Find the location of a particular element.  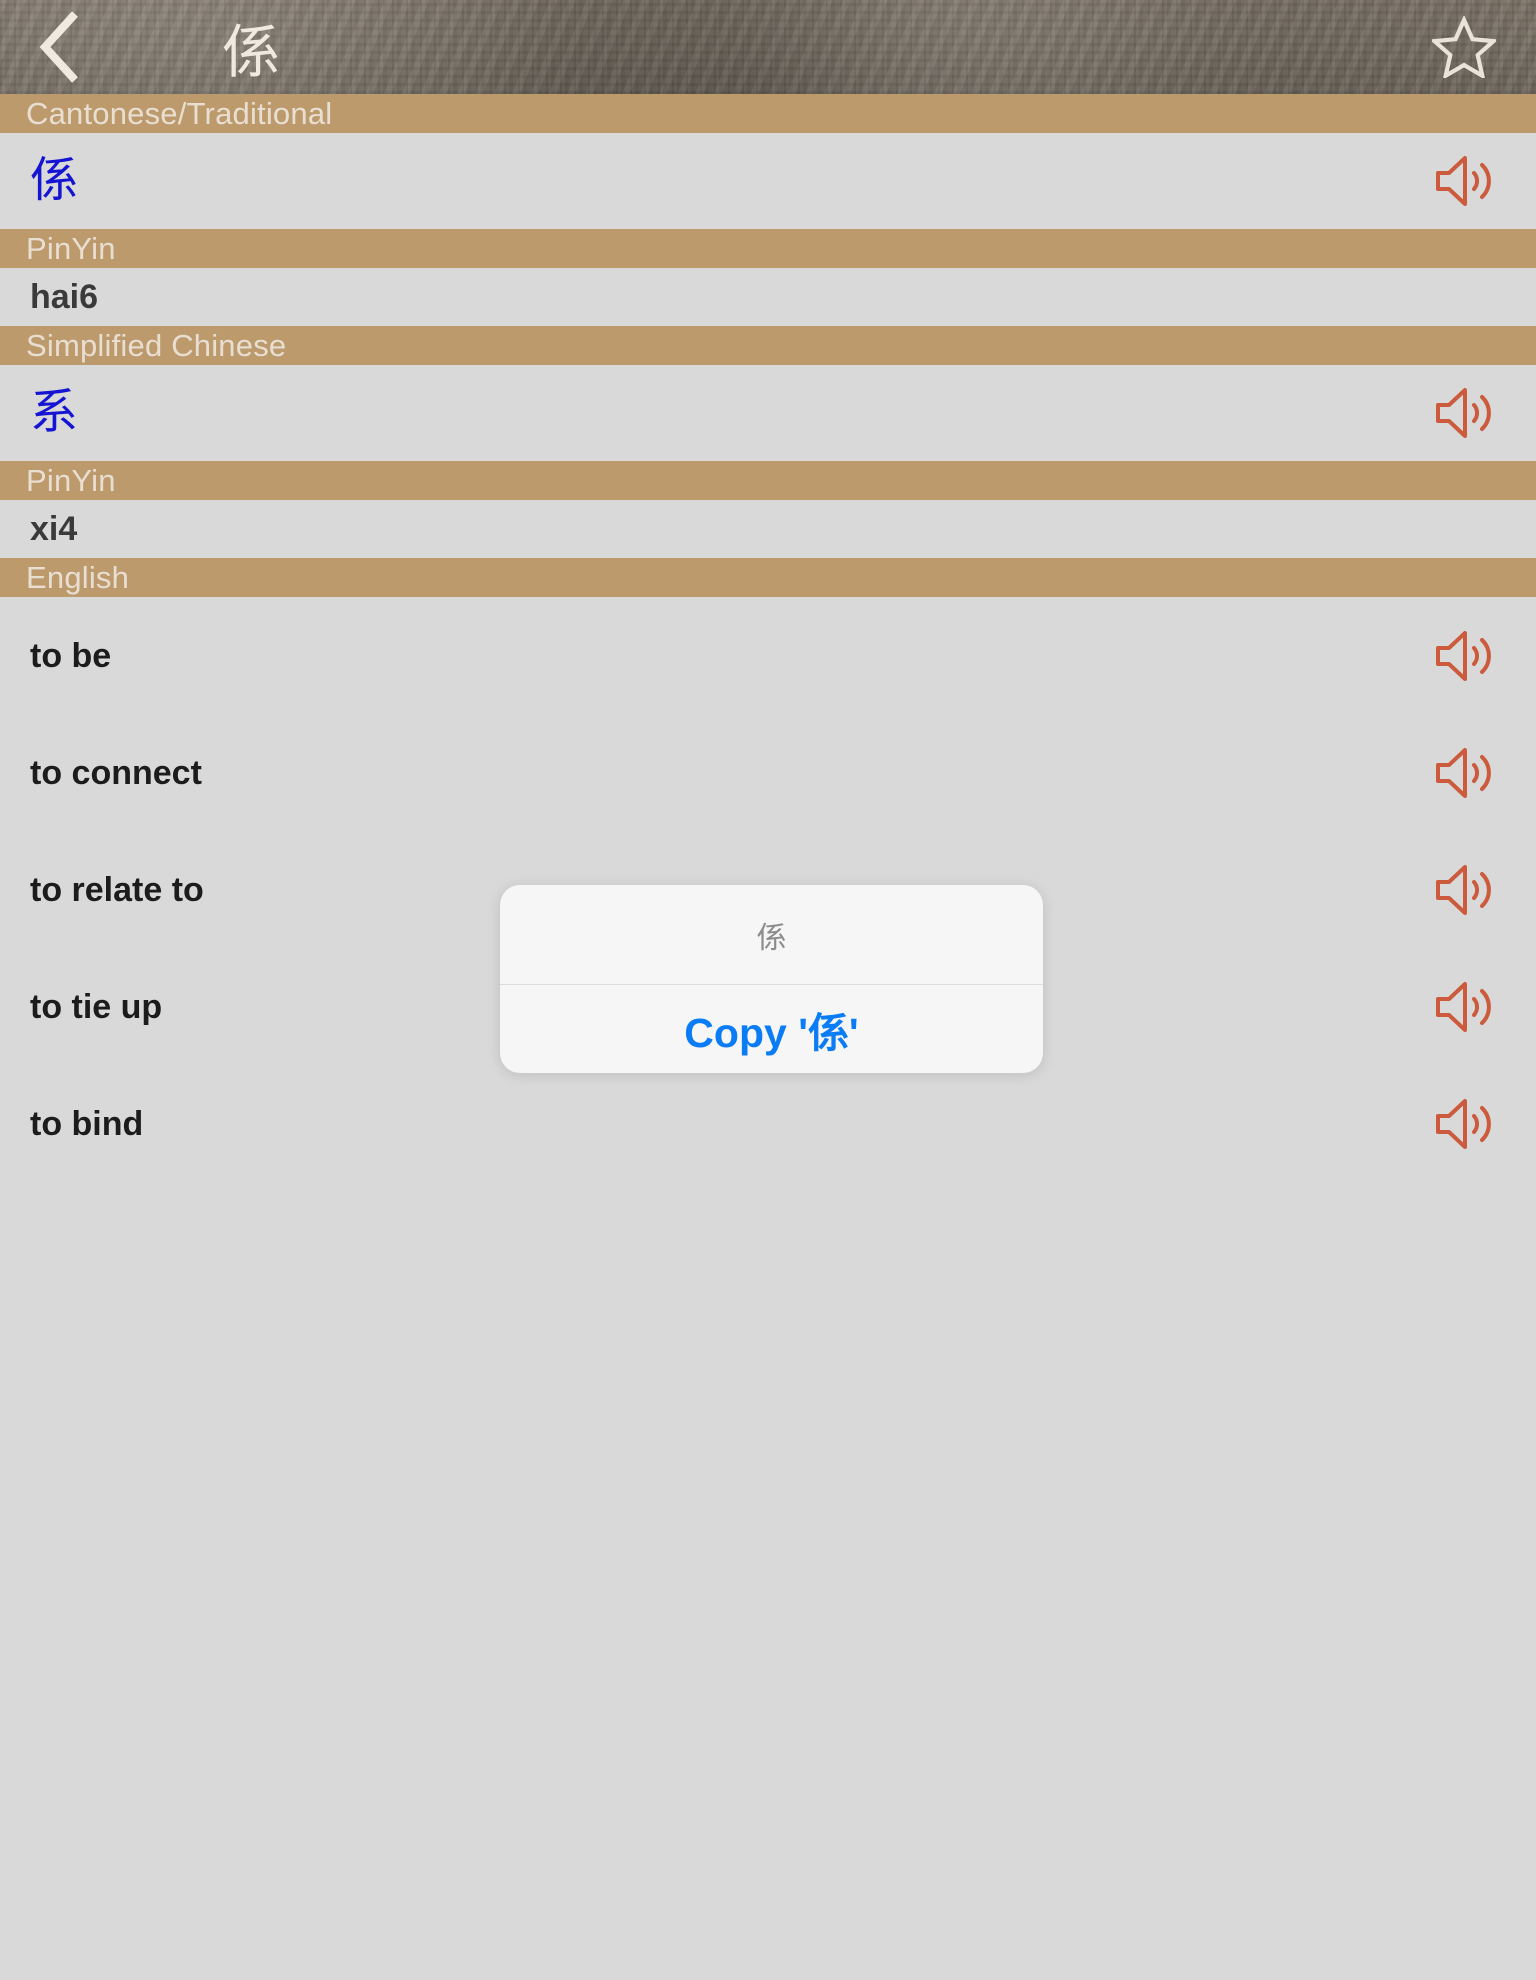

star-outline-icon is located at coordinates (1464, 47).